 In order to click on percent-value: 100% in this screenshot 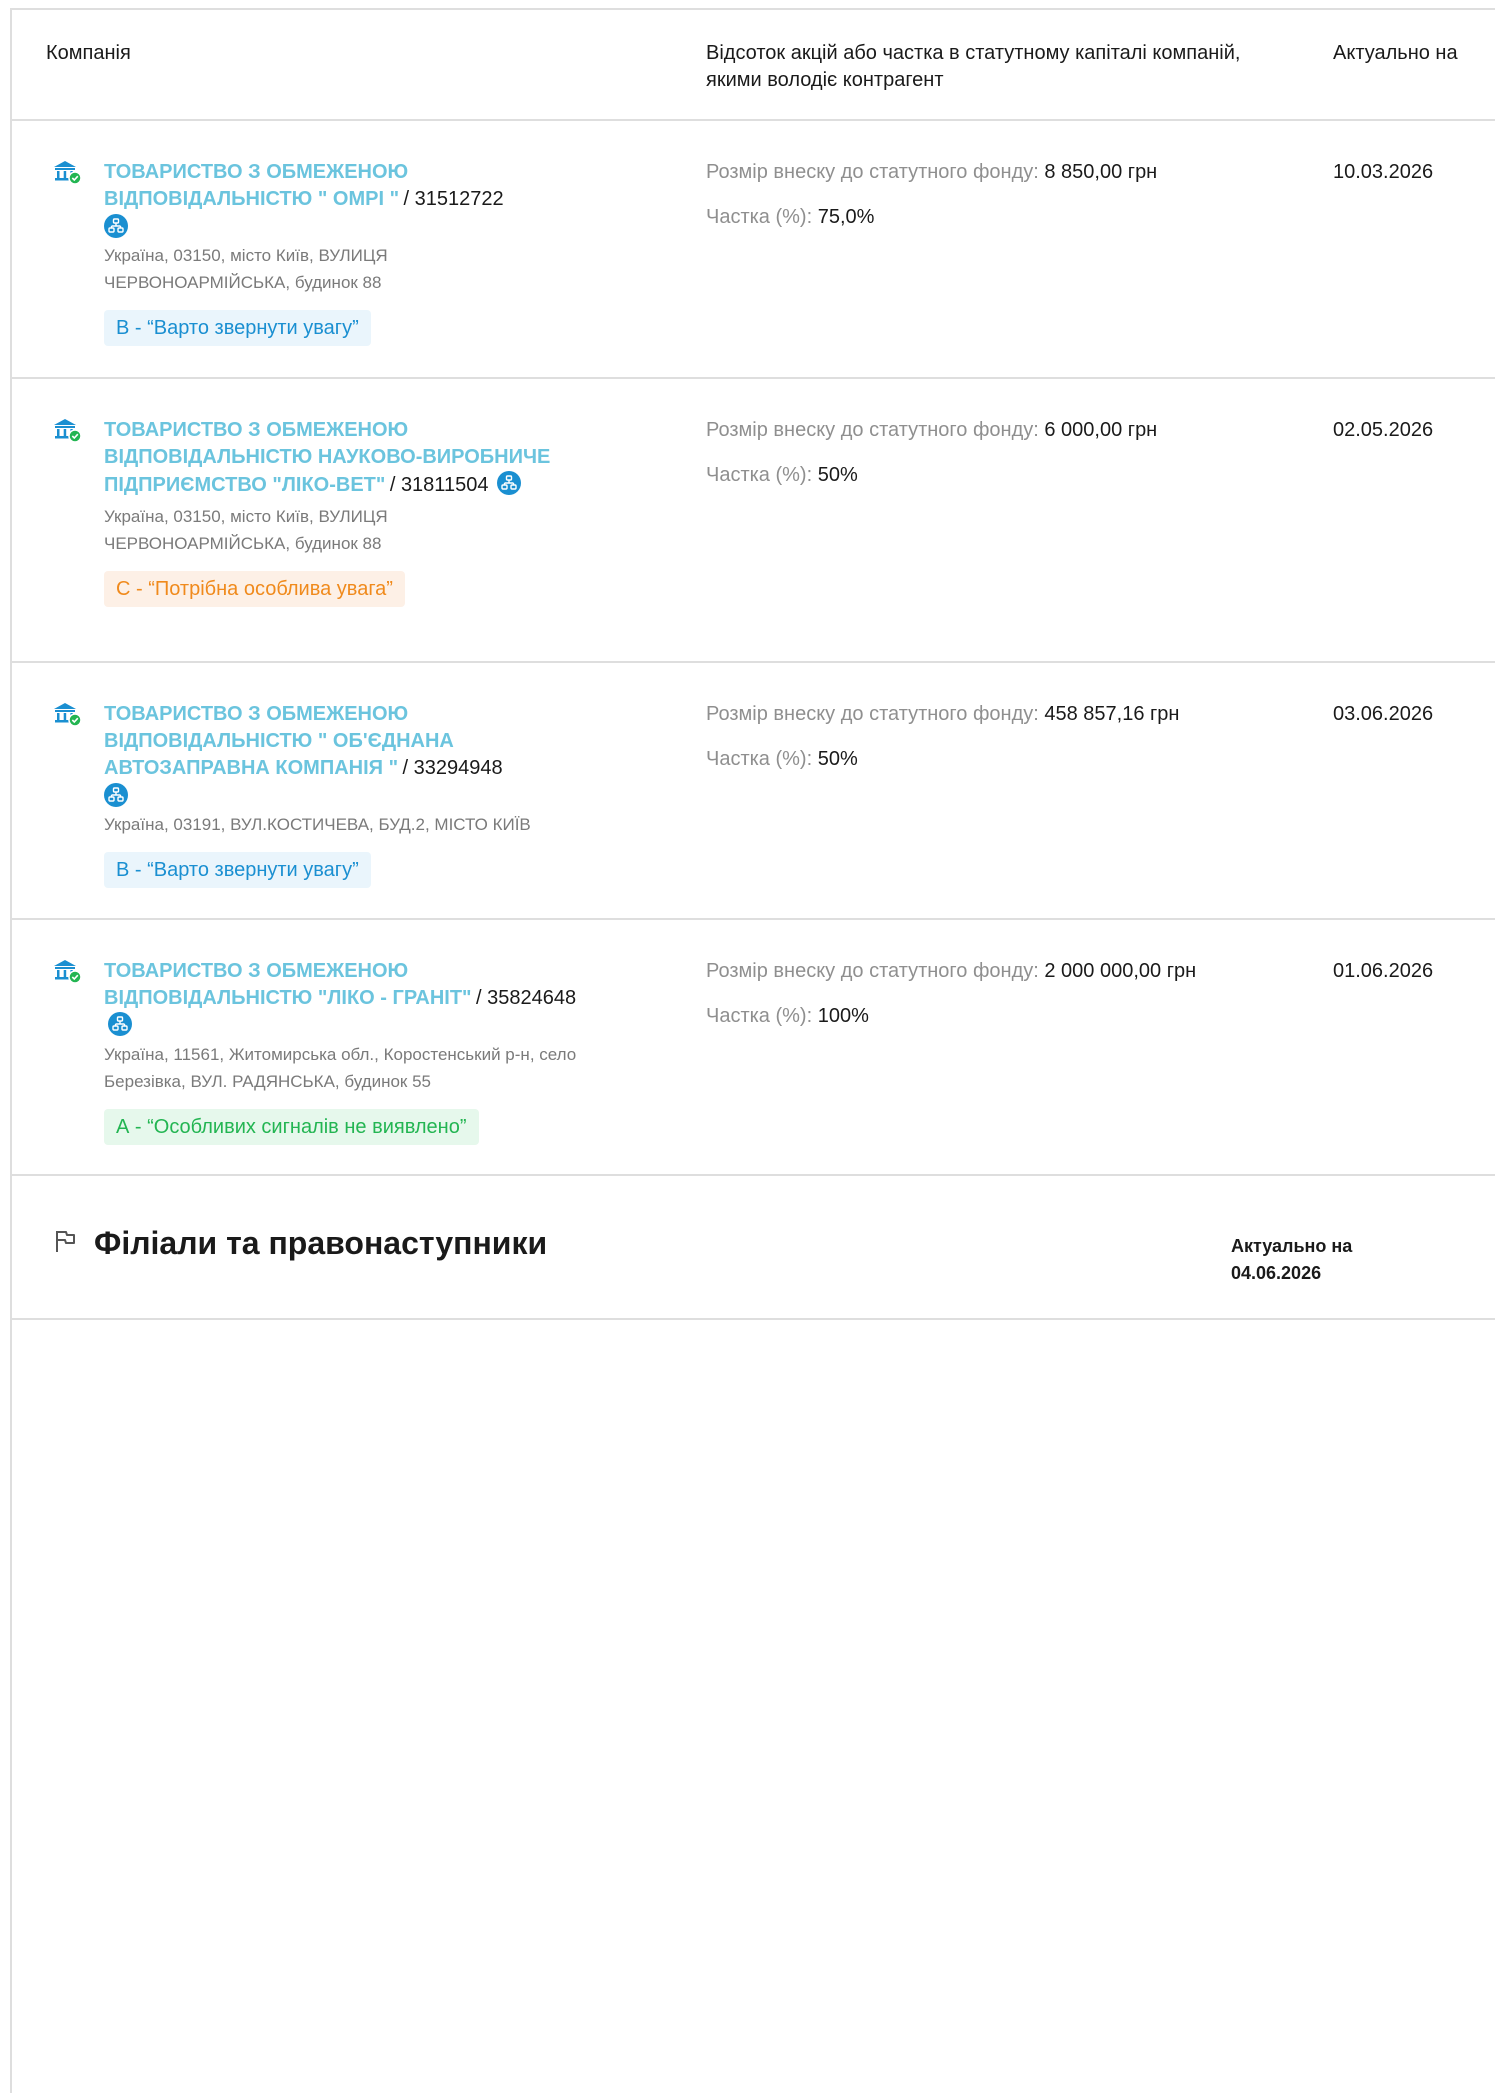, I will do `click(843, 1016)`.